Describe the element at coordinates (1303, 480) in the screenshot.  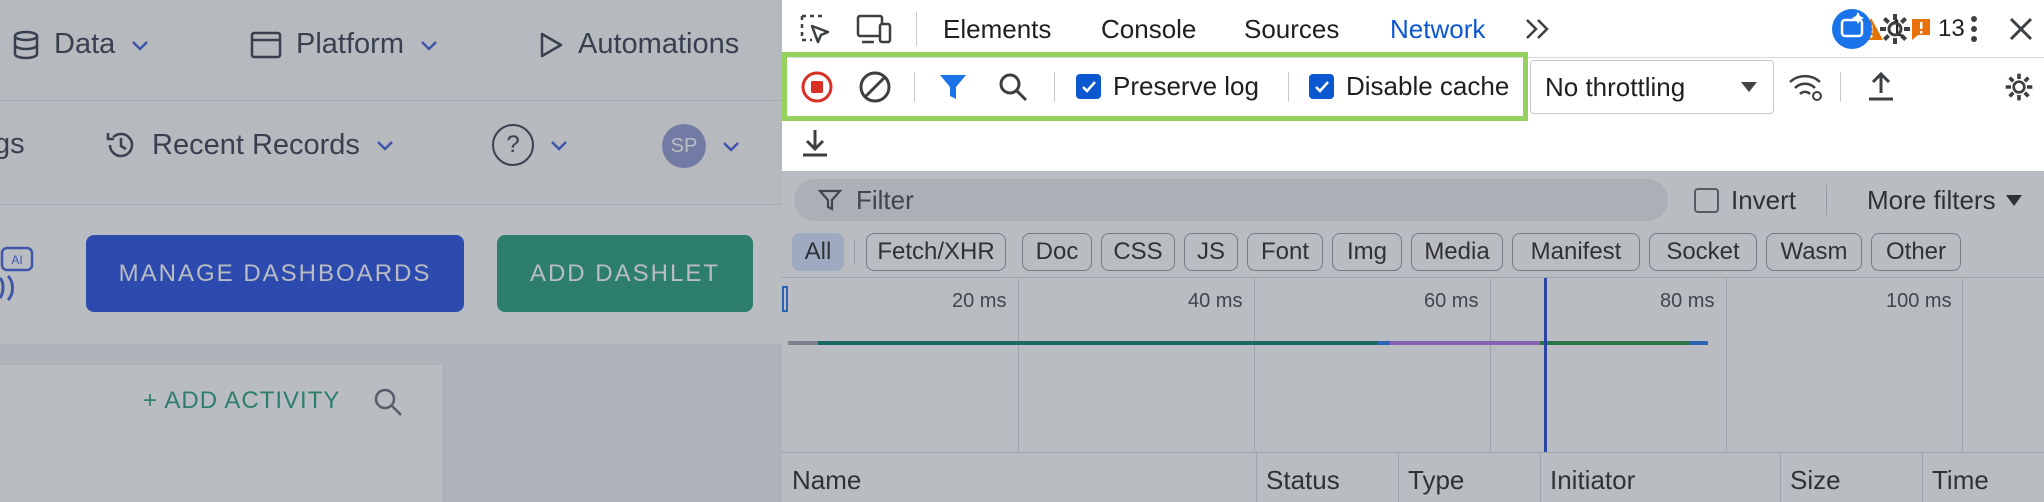
I see `column-status: Status` at that location.